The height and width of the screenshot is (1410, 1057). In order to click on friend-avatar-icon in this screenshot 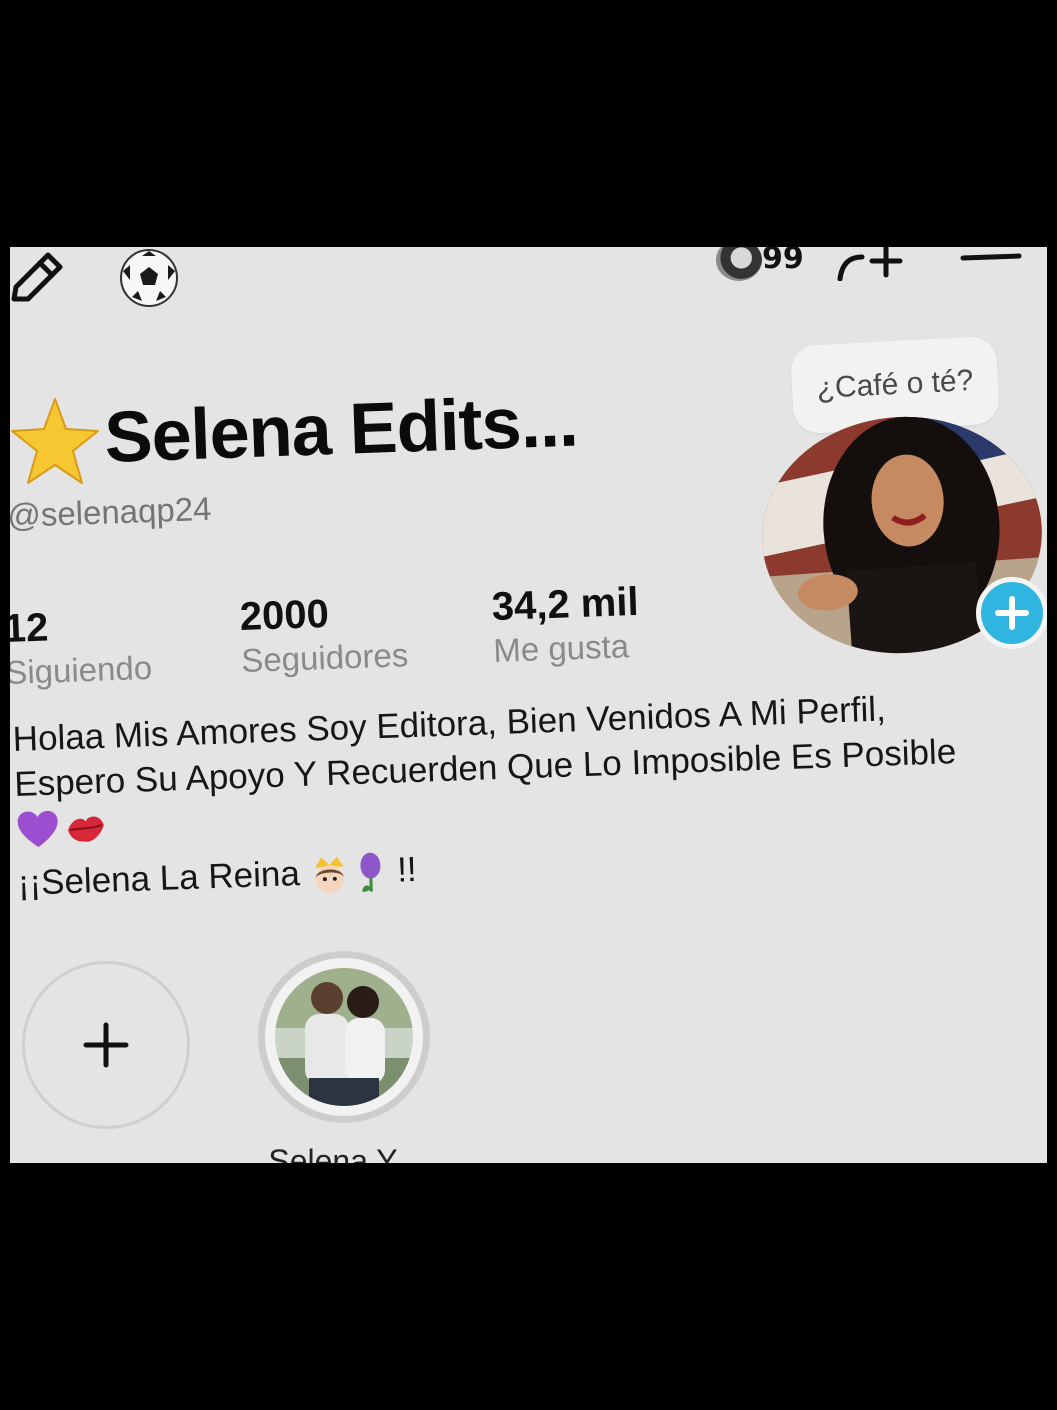, I will do `click(739, 264)`.